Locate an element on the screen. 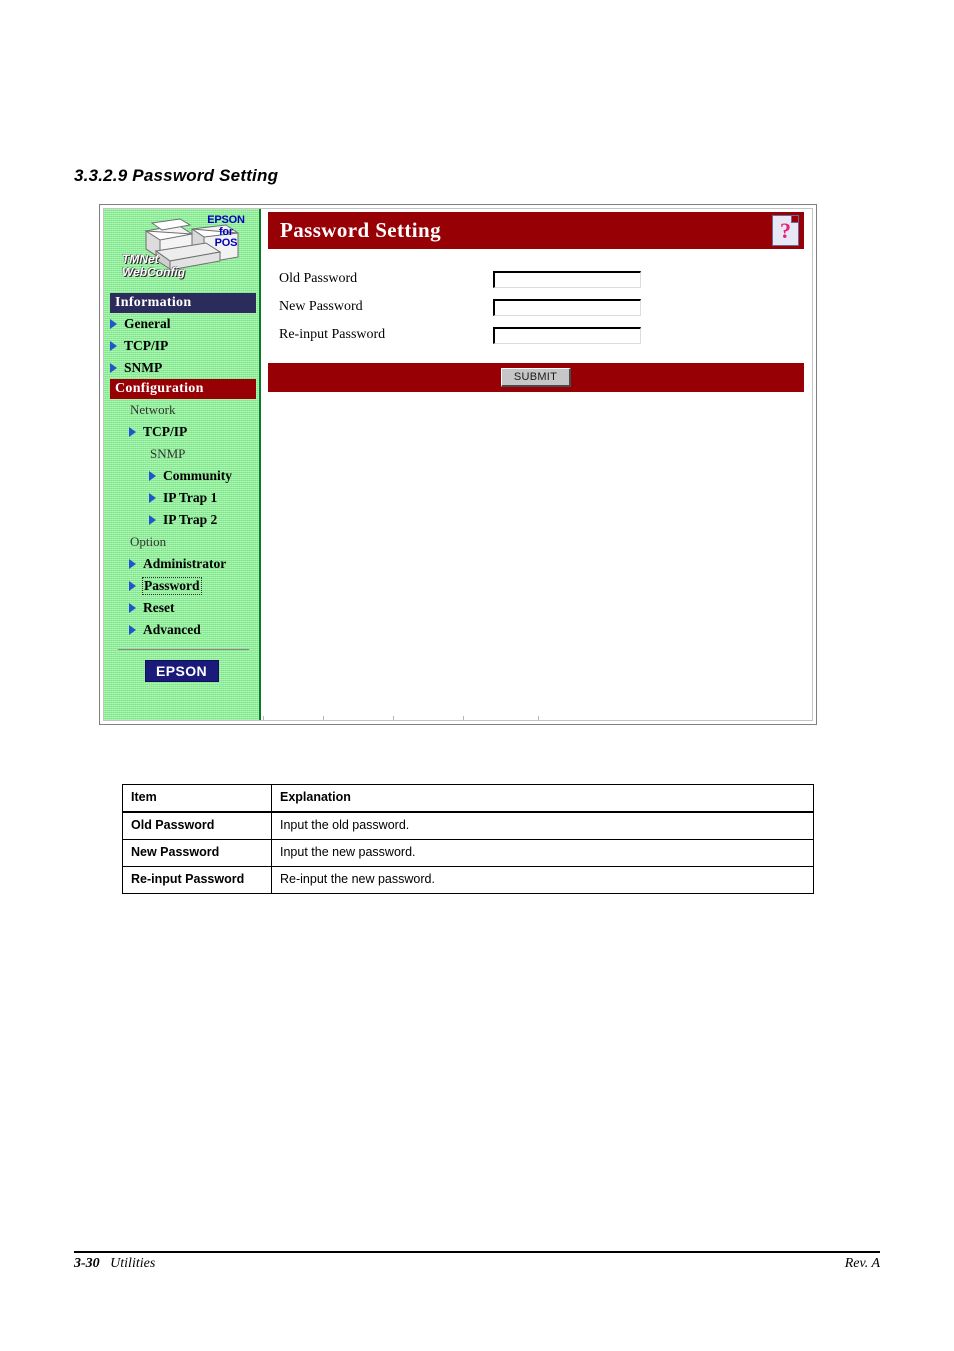  sidebar-group-label: Network is located at coordinates (153, 409).